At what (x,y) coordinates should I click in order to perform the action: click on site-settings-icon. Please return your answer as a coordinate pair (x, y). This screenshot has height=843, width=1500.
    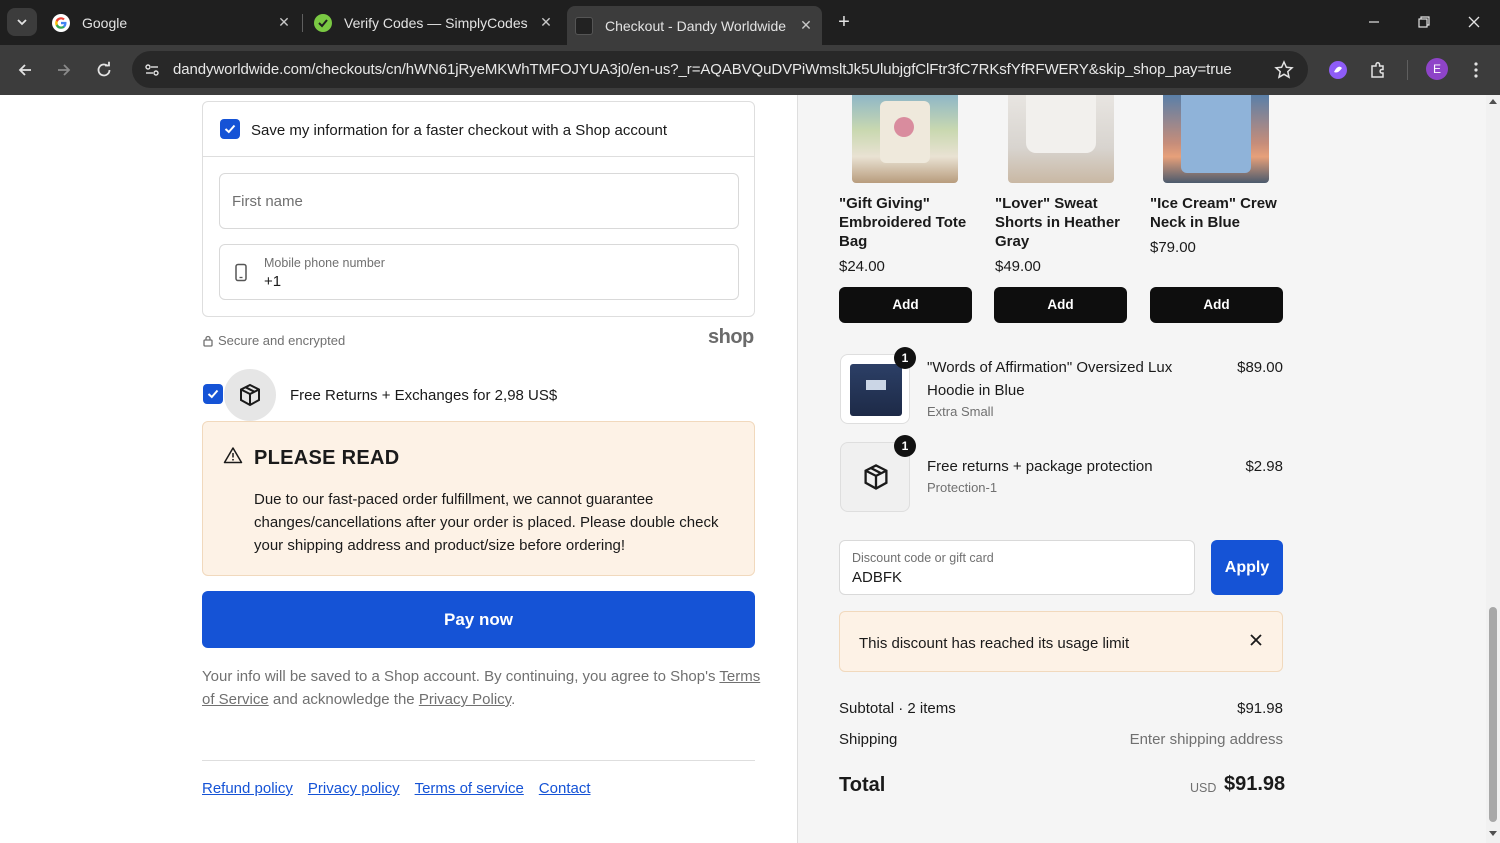
    Looking at the image, I should click on (152, 70).